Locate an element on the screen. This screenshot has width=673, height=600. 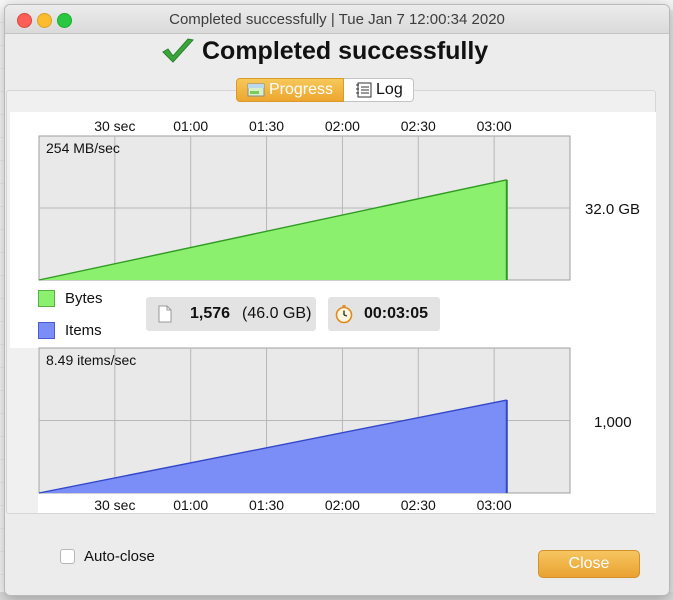
elapsed-time-box: 00:03:05 is located at coordinates (384, 314).